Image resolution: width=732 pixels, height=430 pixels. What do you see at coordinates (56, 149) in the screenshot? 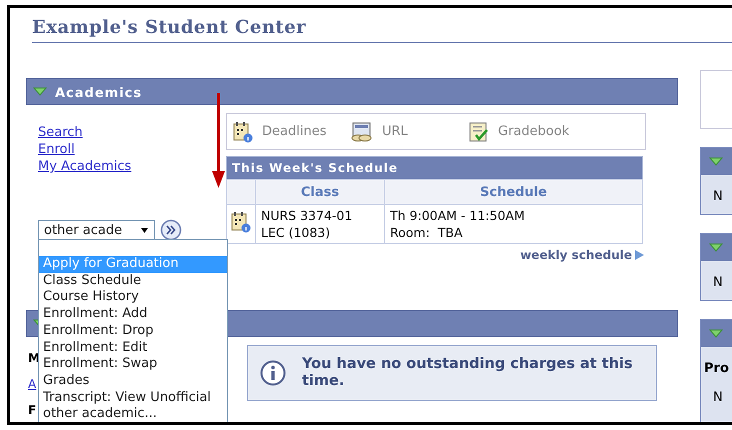
I see `academic-link: Enroll` at bounding box center [56, 149].